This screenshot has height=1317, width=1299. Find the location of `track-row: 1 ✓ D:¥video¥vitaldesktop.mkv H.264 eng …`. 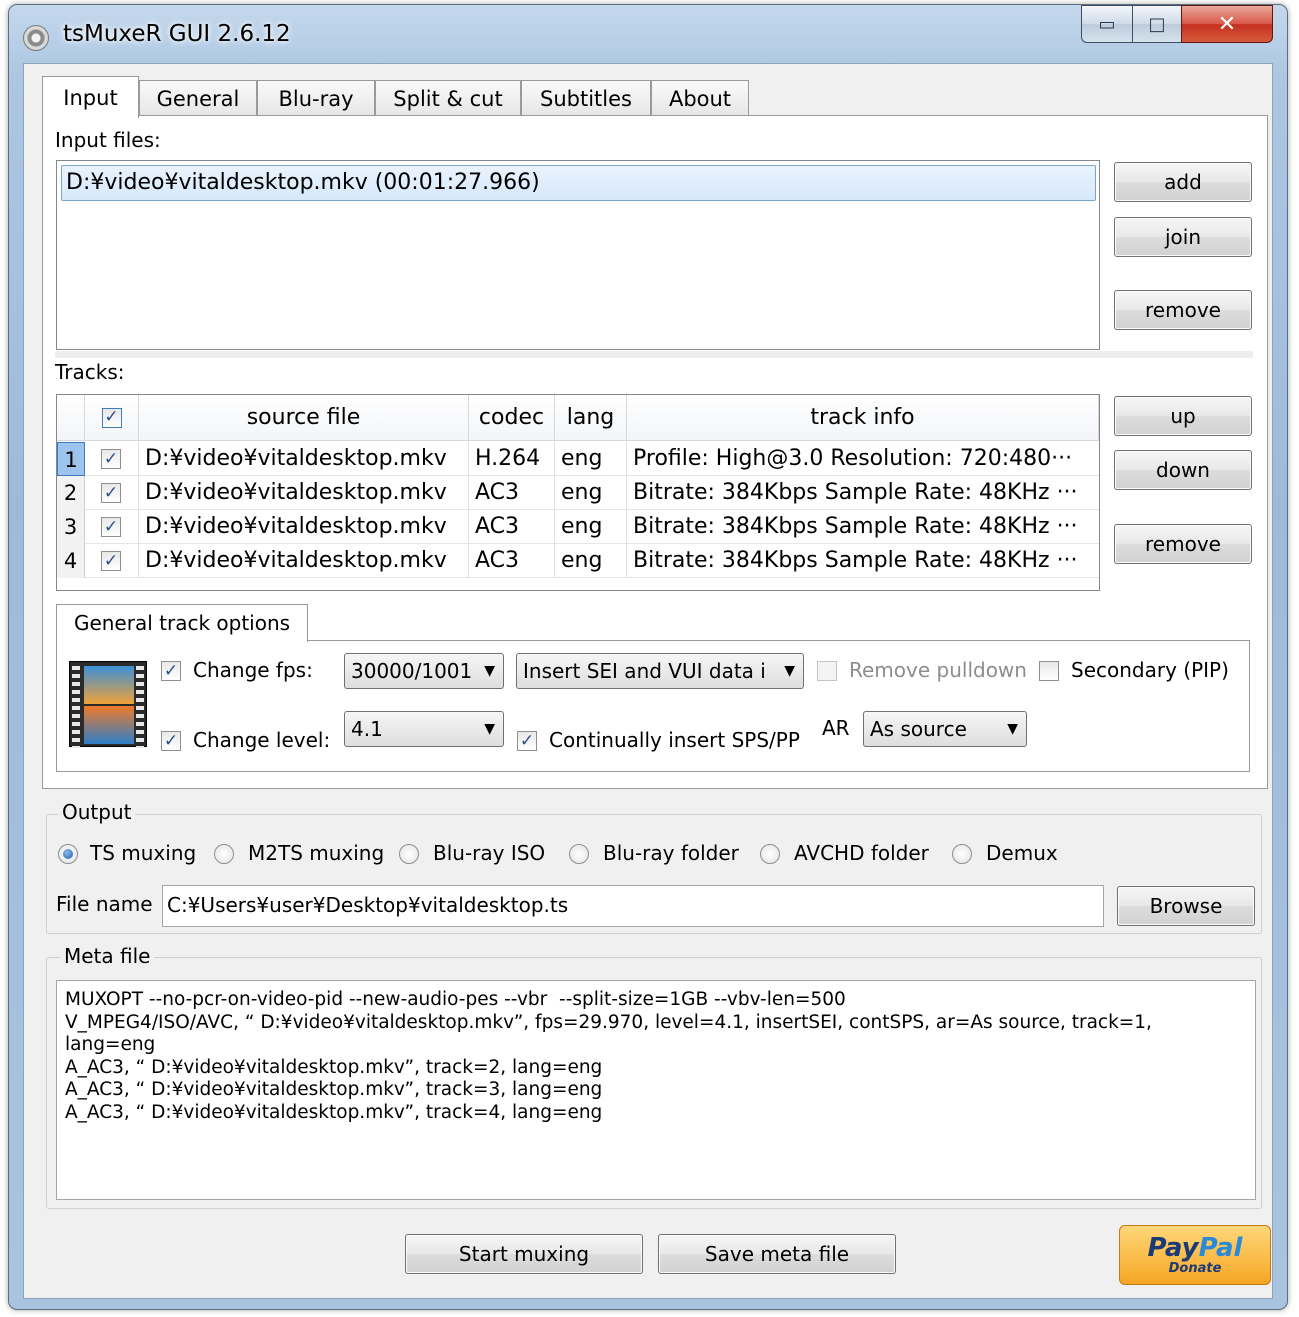

track-row: 1 ✓ D:¥video¥vitaldesktop.mkv H.264 eng … is located at coordinates (578, 459).